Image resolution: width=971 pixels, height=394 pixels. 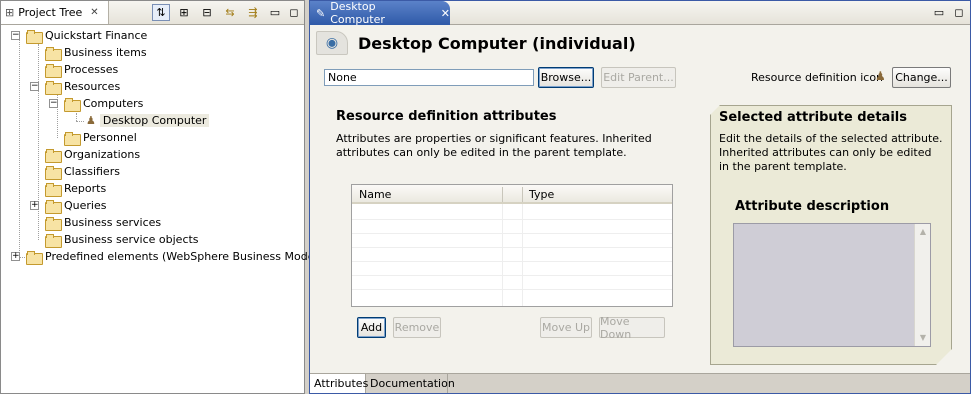 I want to click on tree-item-queries: Queries, so click(x=75, y=205).